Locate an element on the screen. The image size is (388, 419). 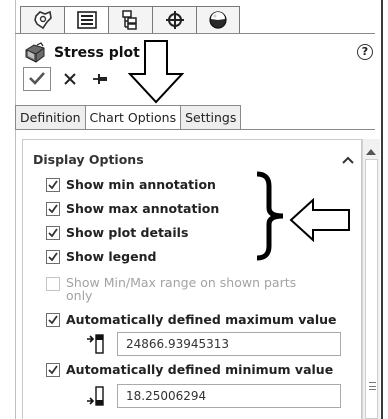
tab-display-manager is located at coordinates (218, 20).